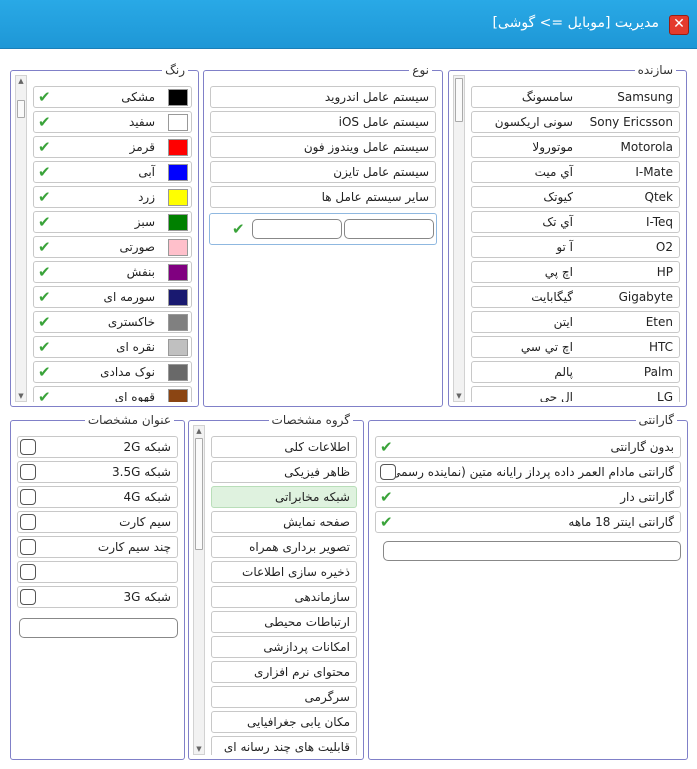  What do you see at coordinates (112, 97) in the screenshot?
I see `color-item: مشکی ✔` at bounding box center [112, 97].